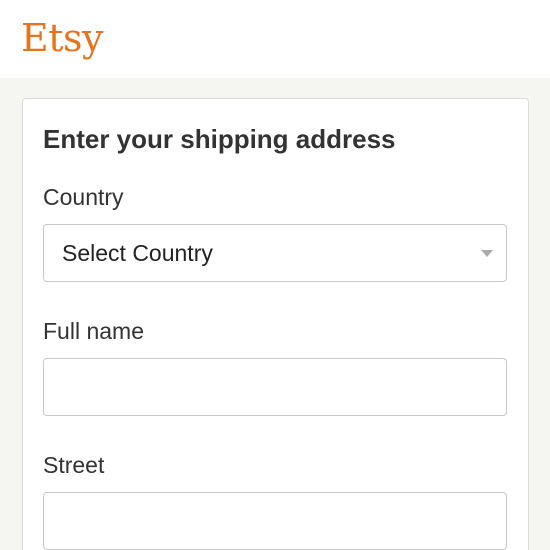 The width and height of the screenshot is (550, 550). Describe the element at coordinates (62, 38) in the screenshot. I see `etsy-logo: Etsy` at that location.